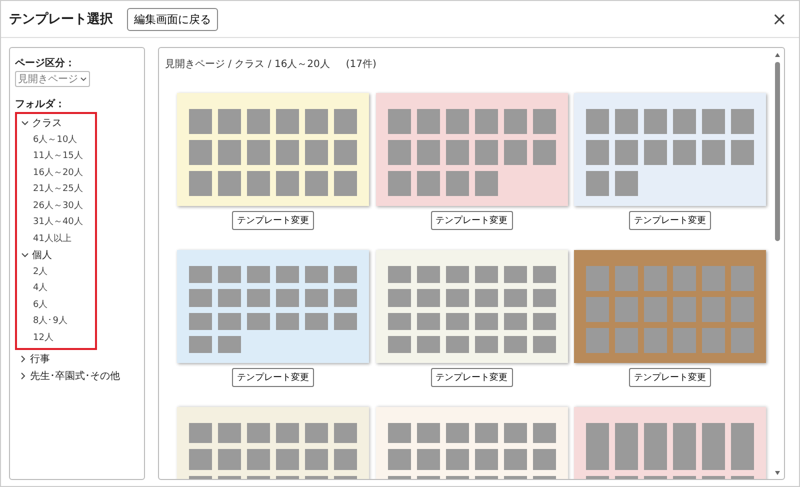 The image size is (800, 487). I want to click on folder-subitem: 21人～25人, so click(56, 189).